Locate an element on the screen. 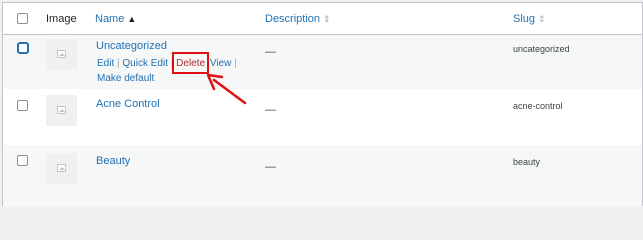 The width and height of the screenshot is (643, 240). annotation-arrow-icon is located at coordinates (226, 89).